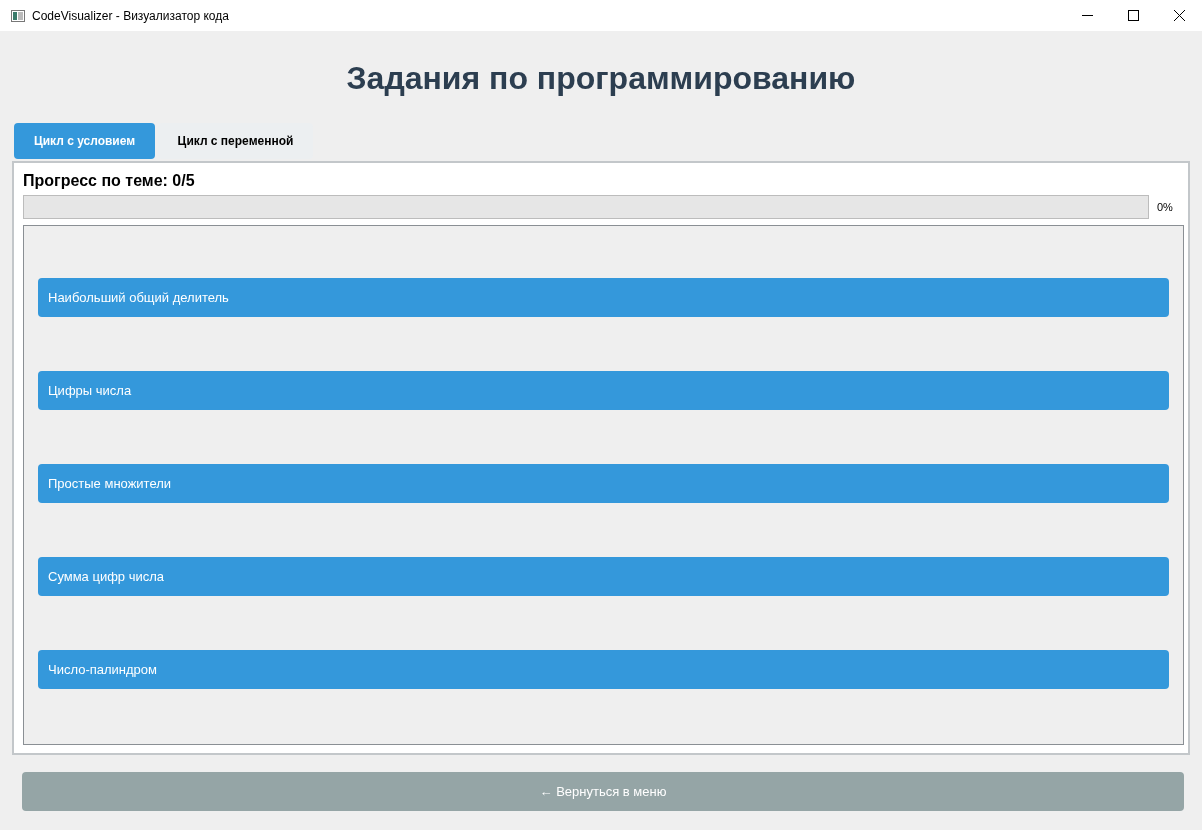 This screenshot has height=830, width=1202. I want to click on window-title: CodeVisualizer - Визуализатор кода, so click(130, 16).